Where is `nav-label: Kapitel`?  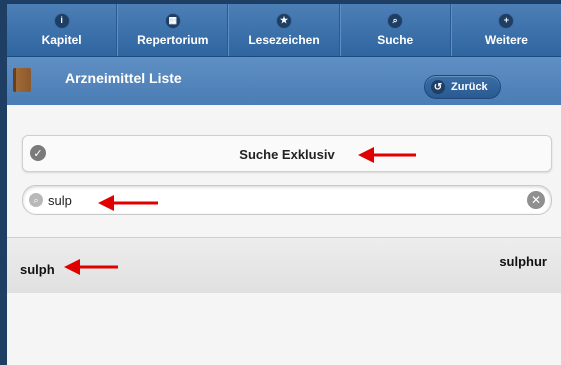 nav-label: Kapitel is located at coordinates (61, 39).